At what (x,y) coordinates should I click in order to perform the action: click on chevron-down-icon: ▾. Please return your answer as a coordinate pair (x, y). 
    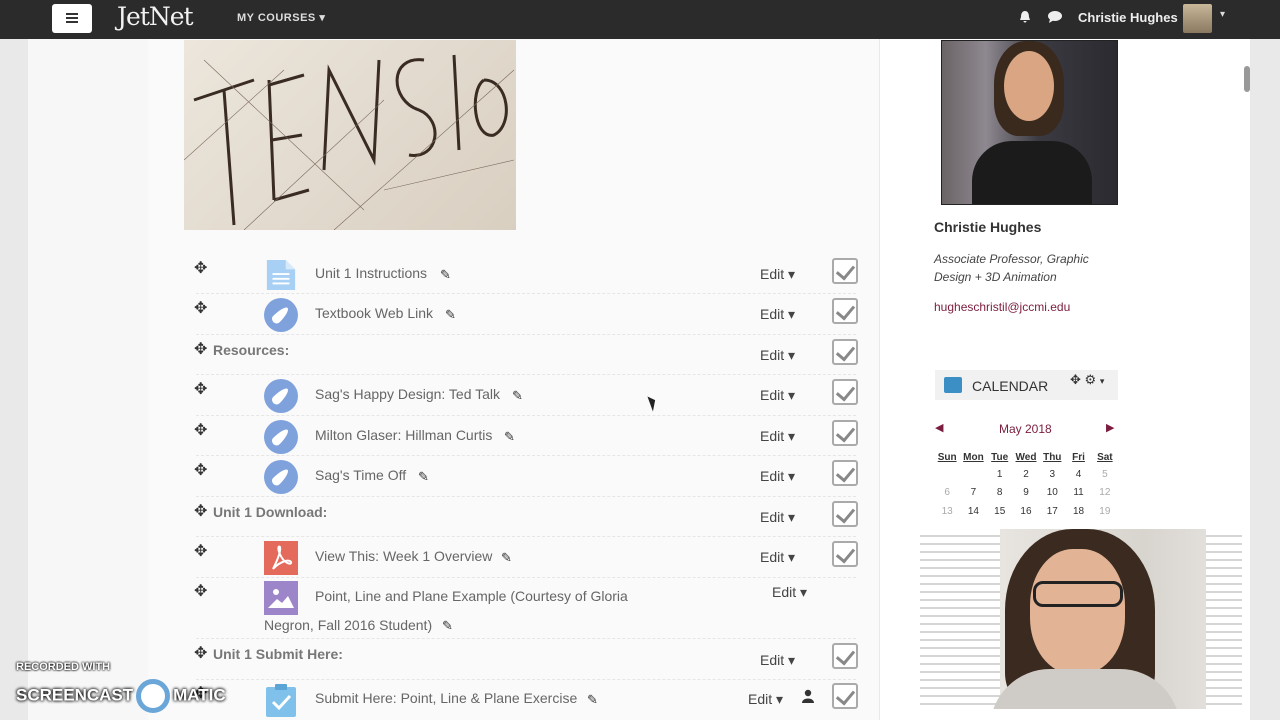
    Looking at the image, I should click on (1102, 381).